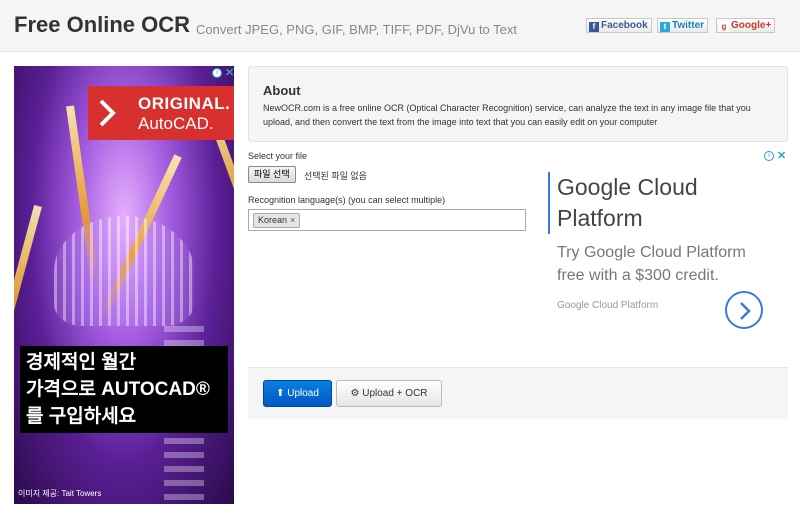 The width and height of the screenshot is (800, 521). I want to click on autocad-badge: ORIGINAL. AutoCAD., so click(161, 113).